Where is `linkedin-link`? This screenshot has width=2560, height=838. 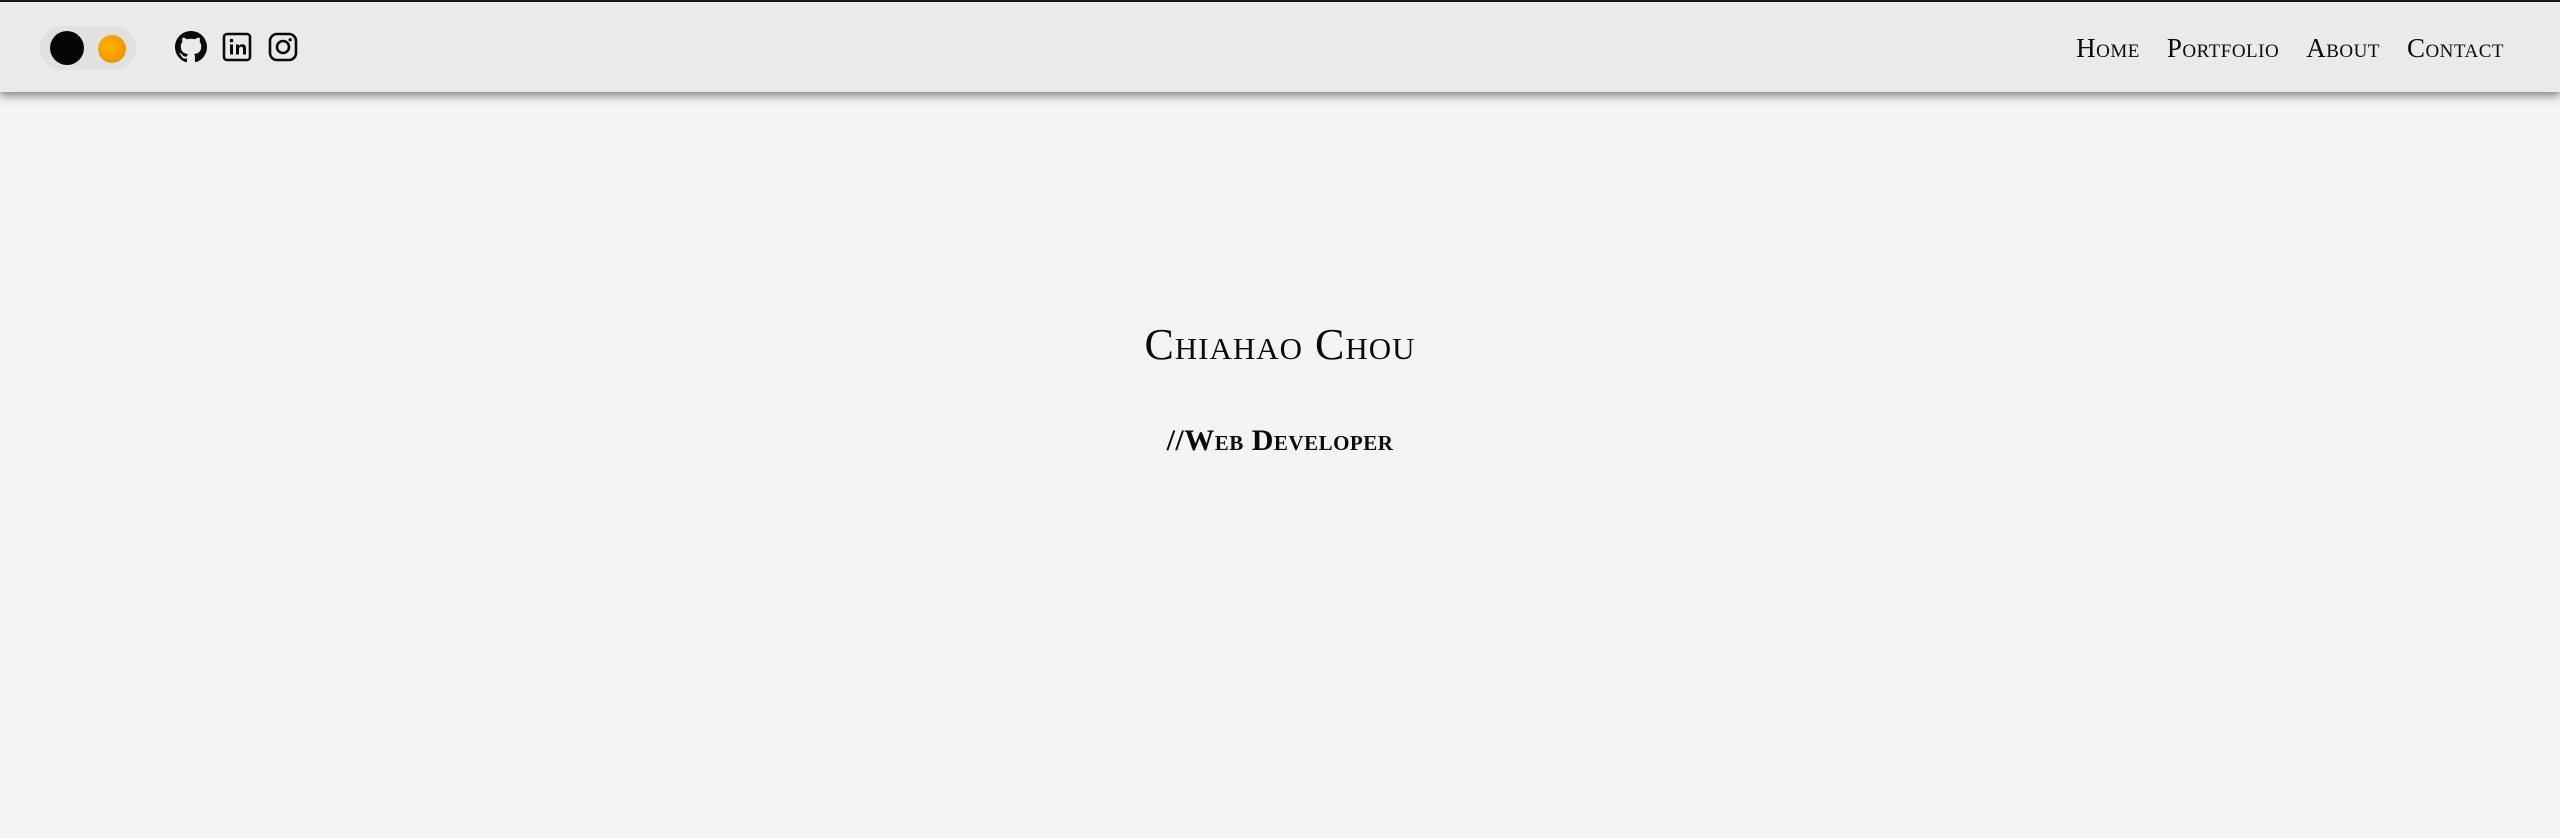 linkedin-link is located at coordinates (237, 47).